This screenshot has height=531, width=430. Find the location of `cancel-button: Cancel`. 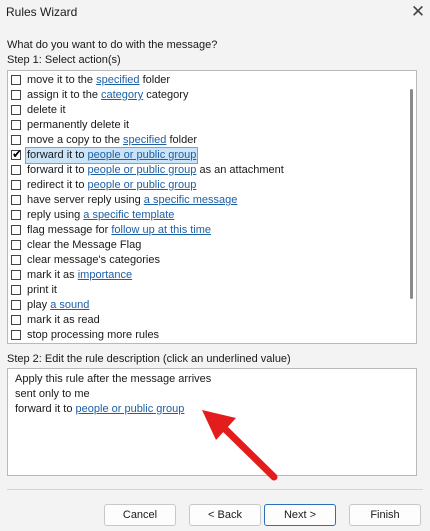

cancel-button: Cancel is located at coordinates (140, 515).